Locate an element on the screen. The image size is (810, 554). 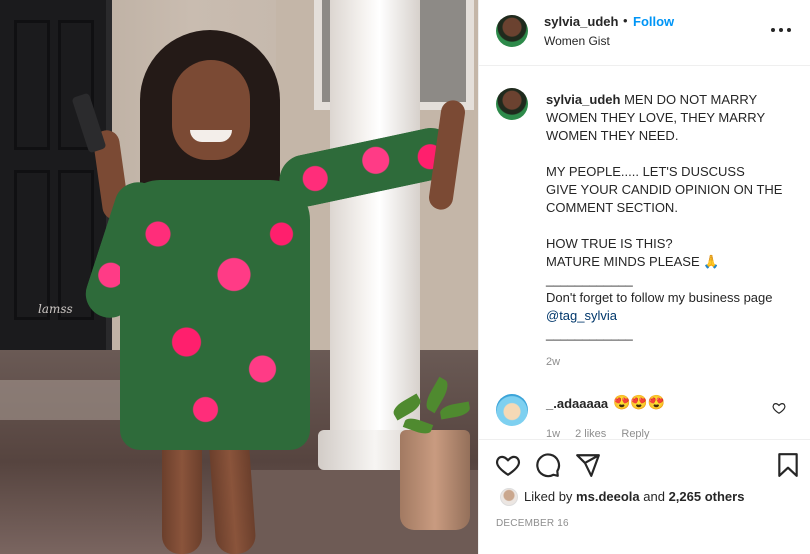
comment-likes: 2 likes is located at coordinates (590, 433).